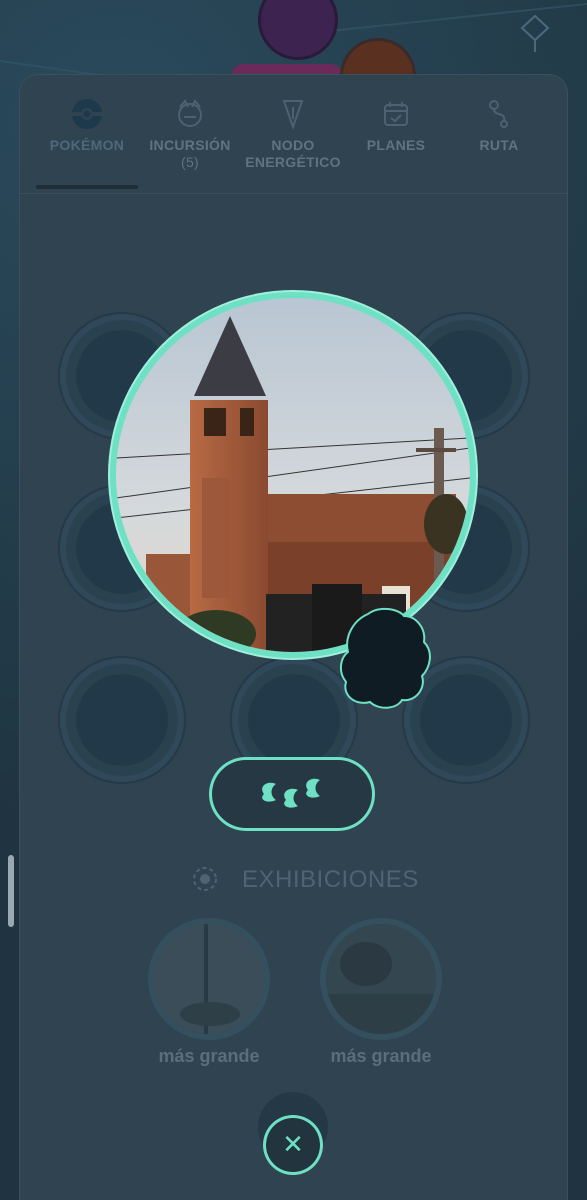 Image resolution: width=587 pixels, height=1200 pixels. I want to click on tab-ruta: RUTA, so click(499, 125).